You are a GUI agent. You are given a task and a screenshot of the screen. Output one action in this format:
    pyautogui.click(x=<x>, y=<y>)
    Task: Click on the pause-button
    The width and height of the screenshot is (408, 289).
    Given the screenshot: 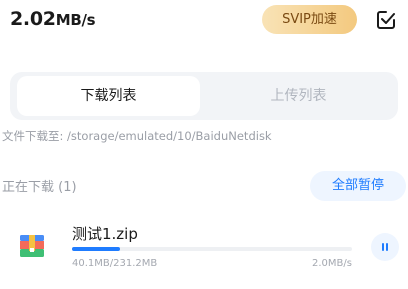 What is the action you would take?
    pyautogui.click(x=385, y=247)
    